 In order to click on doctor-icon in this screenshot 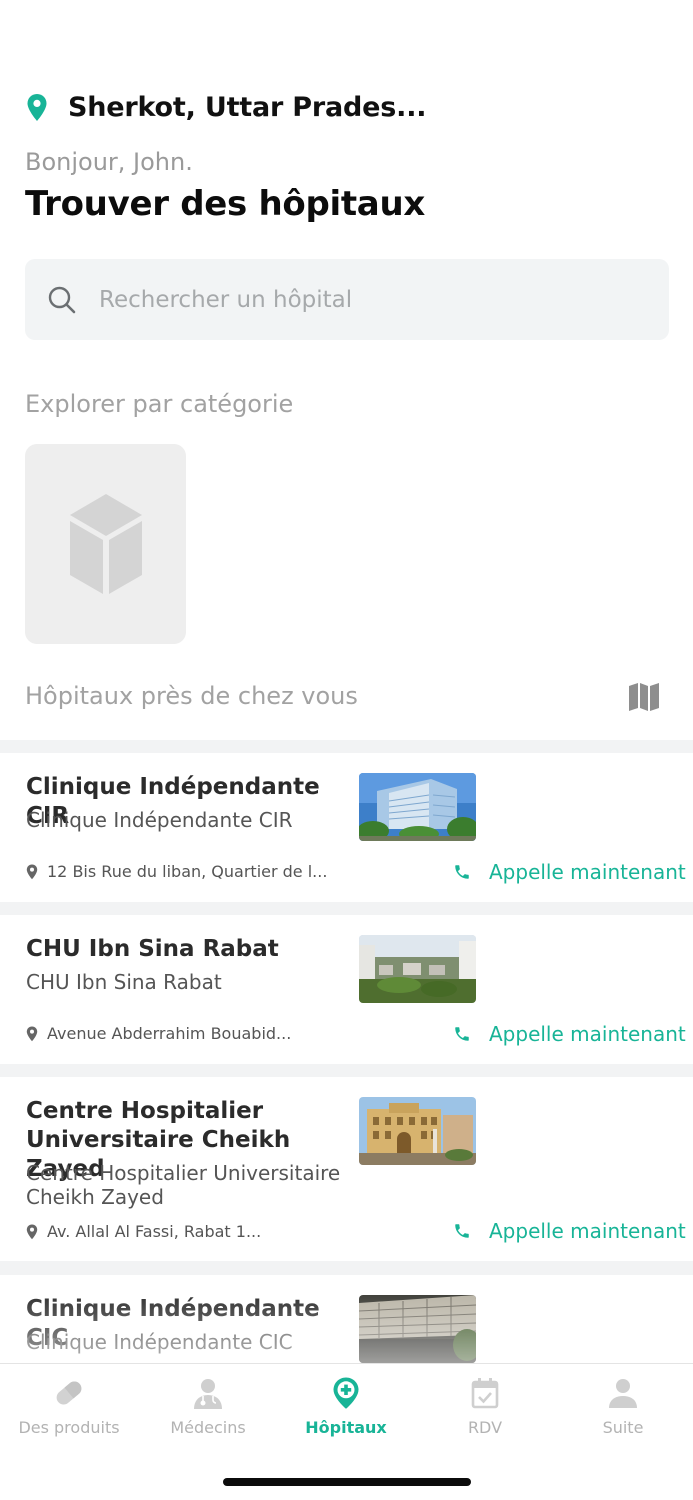, I will do `click(208, 1394)`.